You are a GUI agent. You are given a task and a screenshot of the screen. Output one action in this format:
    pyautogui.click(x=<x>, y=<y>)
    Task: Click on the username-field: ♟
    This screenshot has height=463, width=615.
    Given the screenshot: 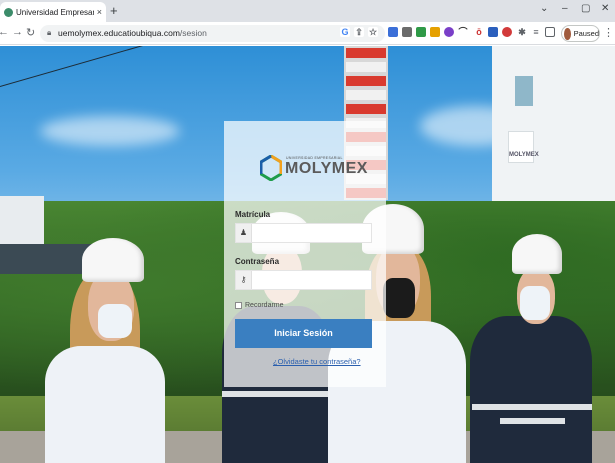 What is the action you would take?
    pyautogui.click(x=303, y=233)
    